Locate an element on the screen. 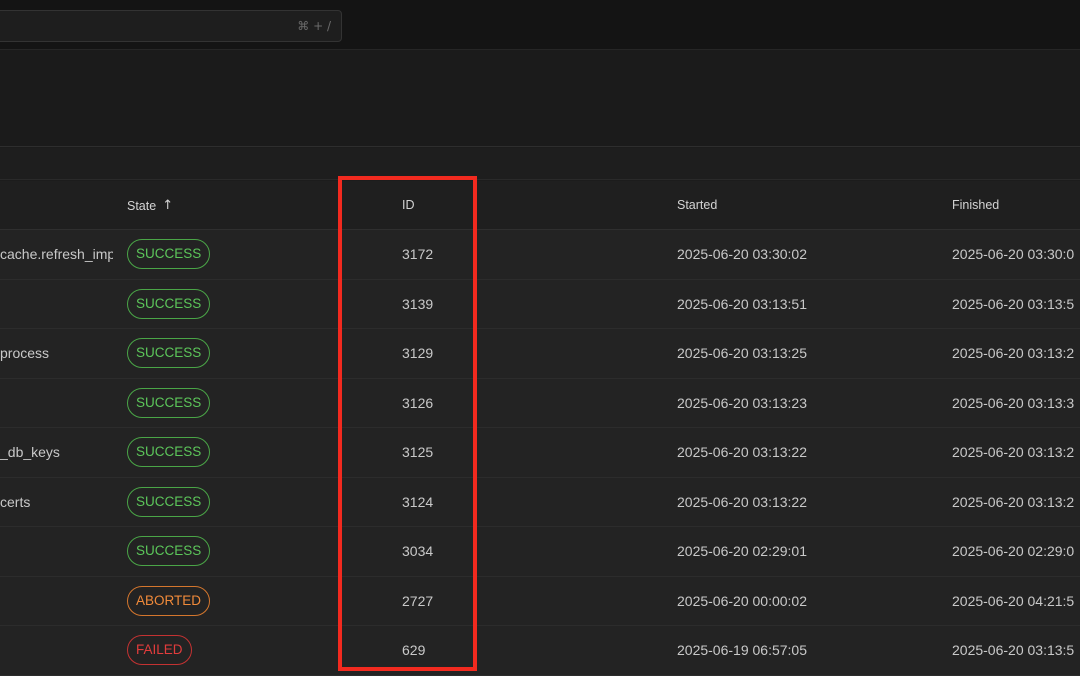  search-input is located at coordinates (170, 26).